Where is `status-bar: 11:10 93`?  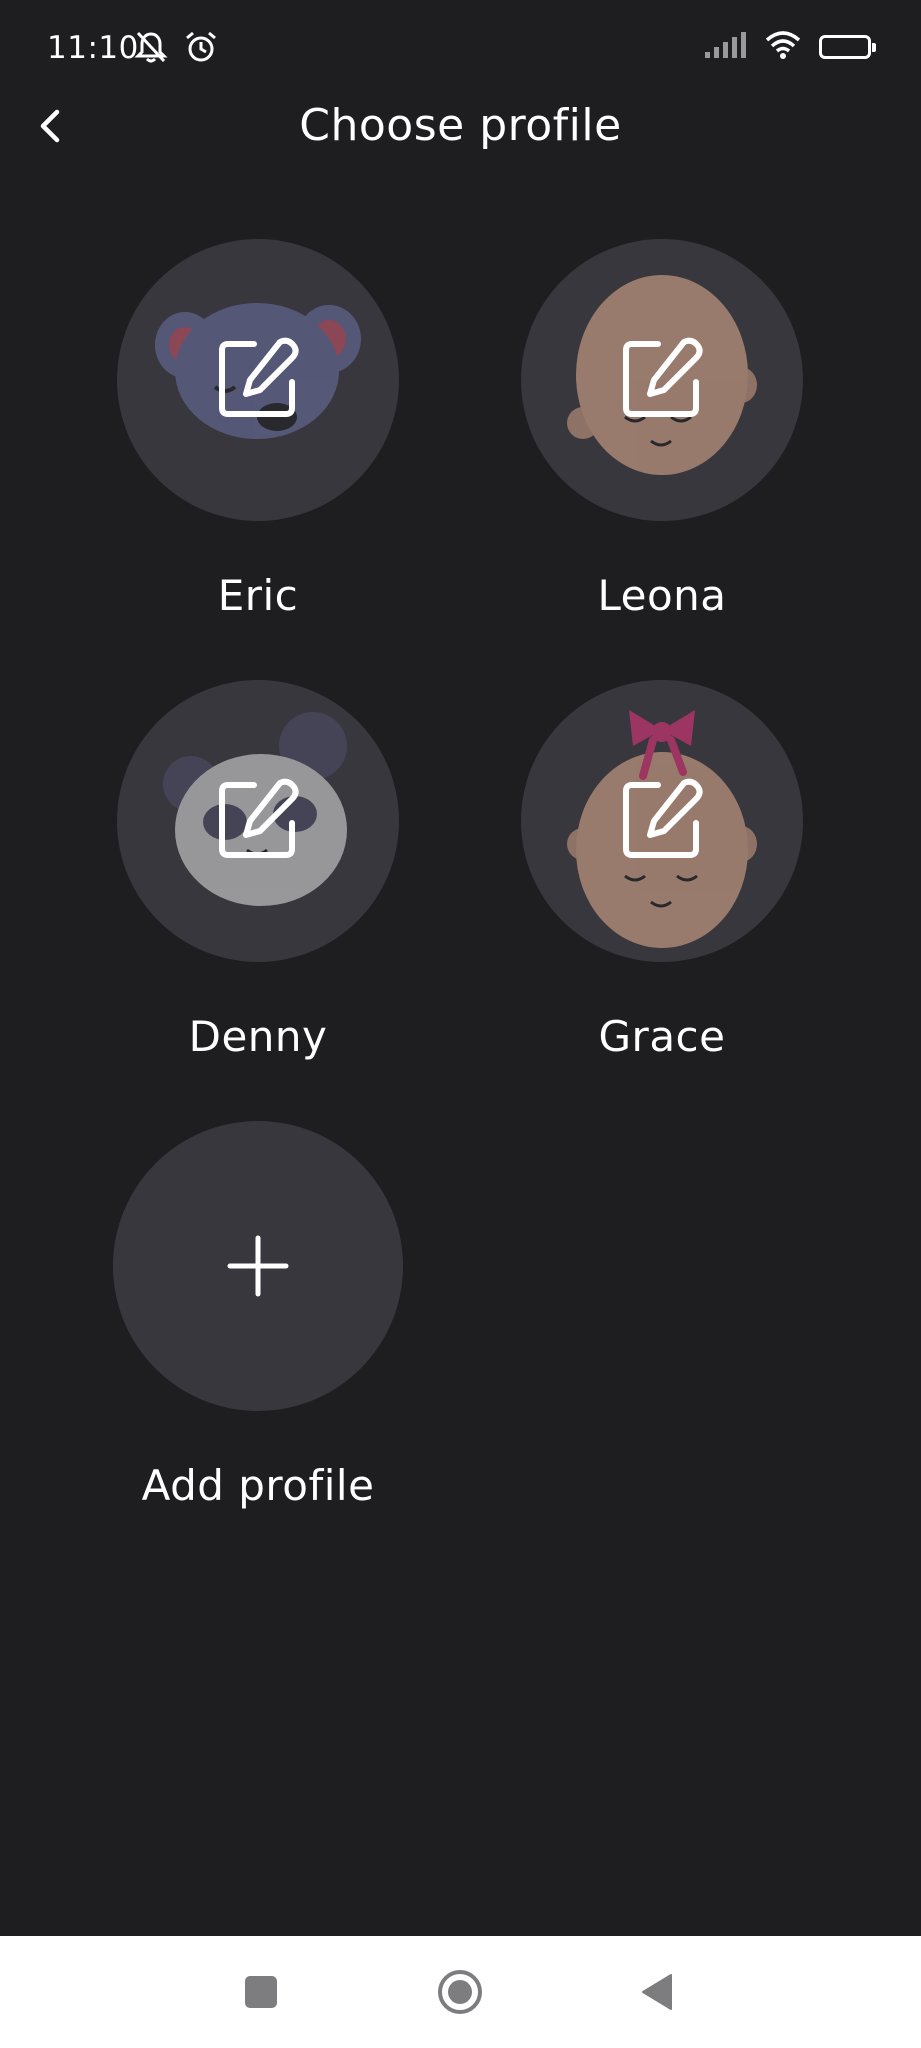 status-bar: 11:10 93 is located at coordinates (460, 50).